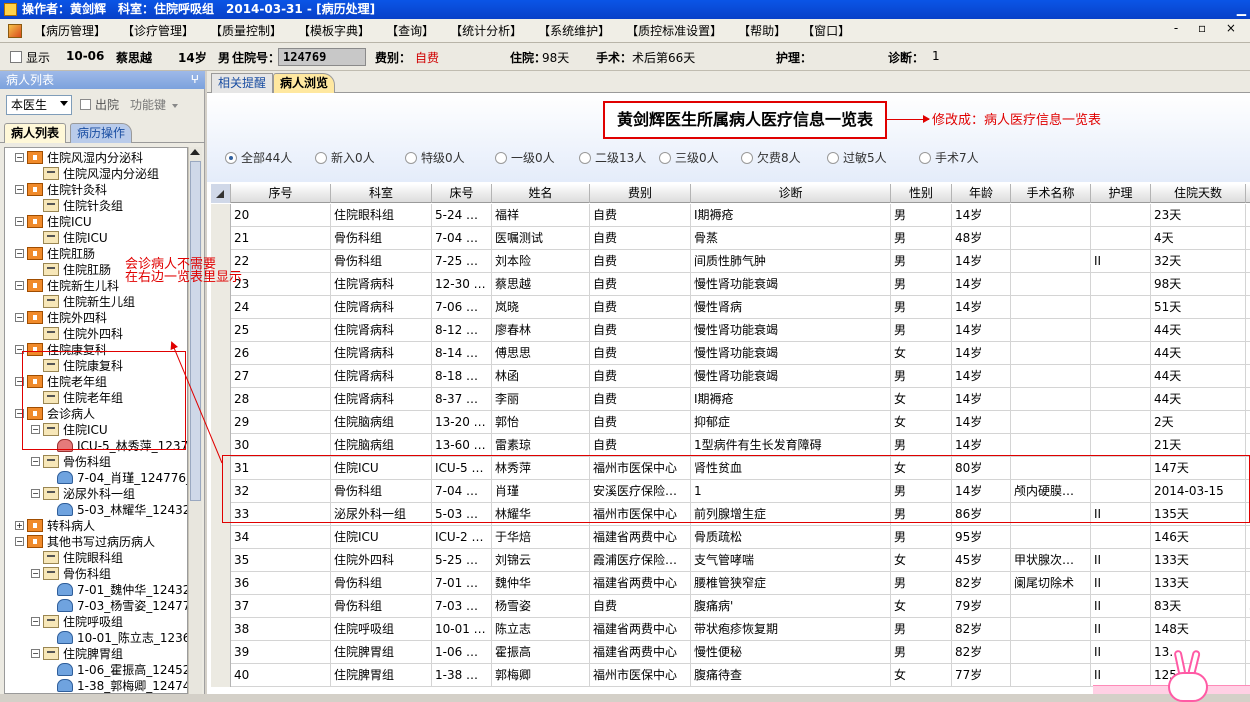  I want to click on tree-node-group: 住院新生儿组, so click(109, 302).